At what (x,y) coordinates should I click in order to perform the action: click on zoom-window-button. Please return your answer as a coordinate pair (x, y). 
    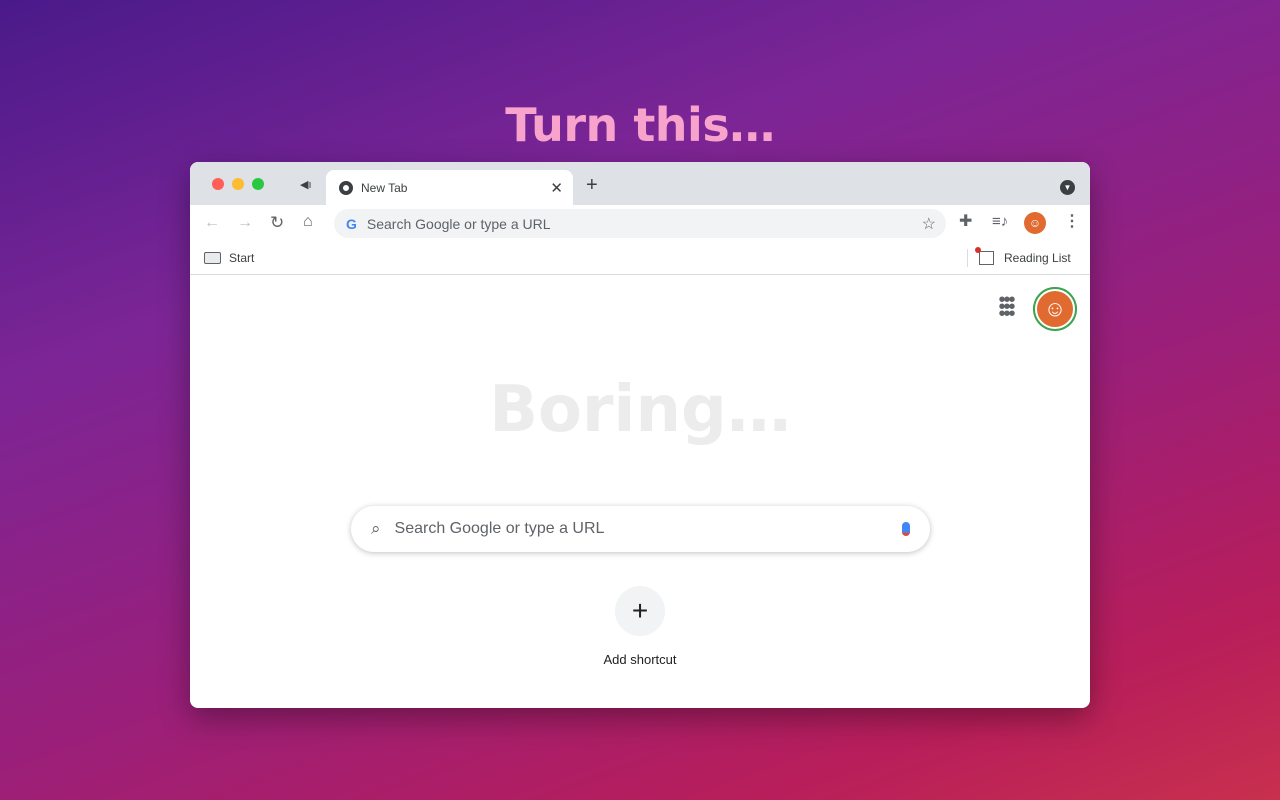
    Looking at the image, I should click on (258, 184).